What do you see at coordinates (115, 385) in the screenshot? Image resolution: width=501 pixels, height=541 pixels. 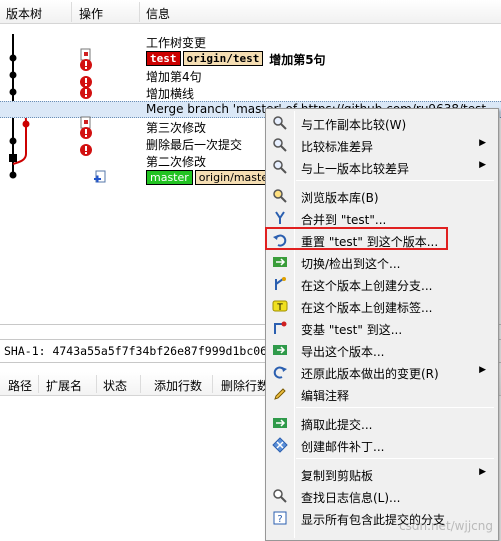 I see `col-status: 状态` at bounding box center [115, 385].